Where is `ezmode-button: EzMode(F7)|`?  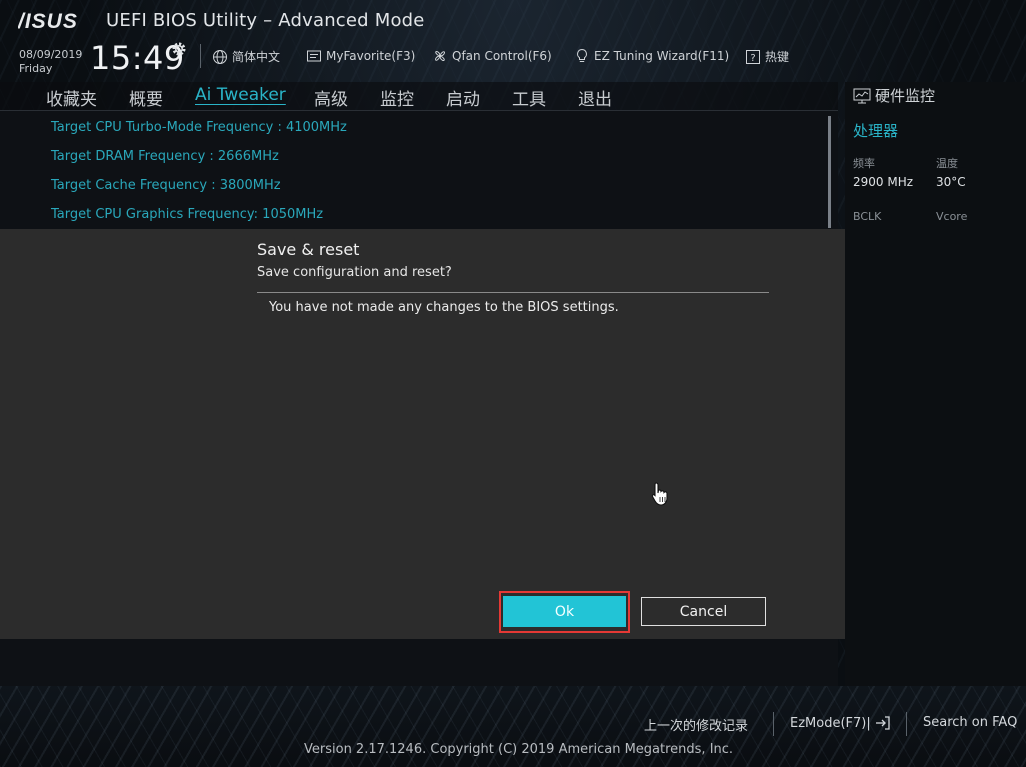
ezmode-button: EzMode(F7)| is located at coordinates (840, 723).